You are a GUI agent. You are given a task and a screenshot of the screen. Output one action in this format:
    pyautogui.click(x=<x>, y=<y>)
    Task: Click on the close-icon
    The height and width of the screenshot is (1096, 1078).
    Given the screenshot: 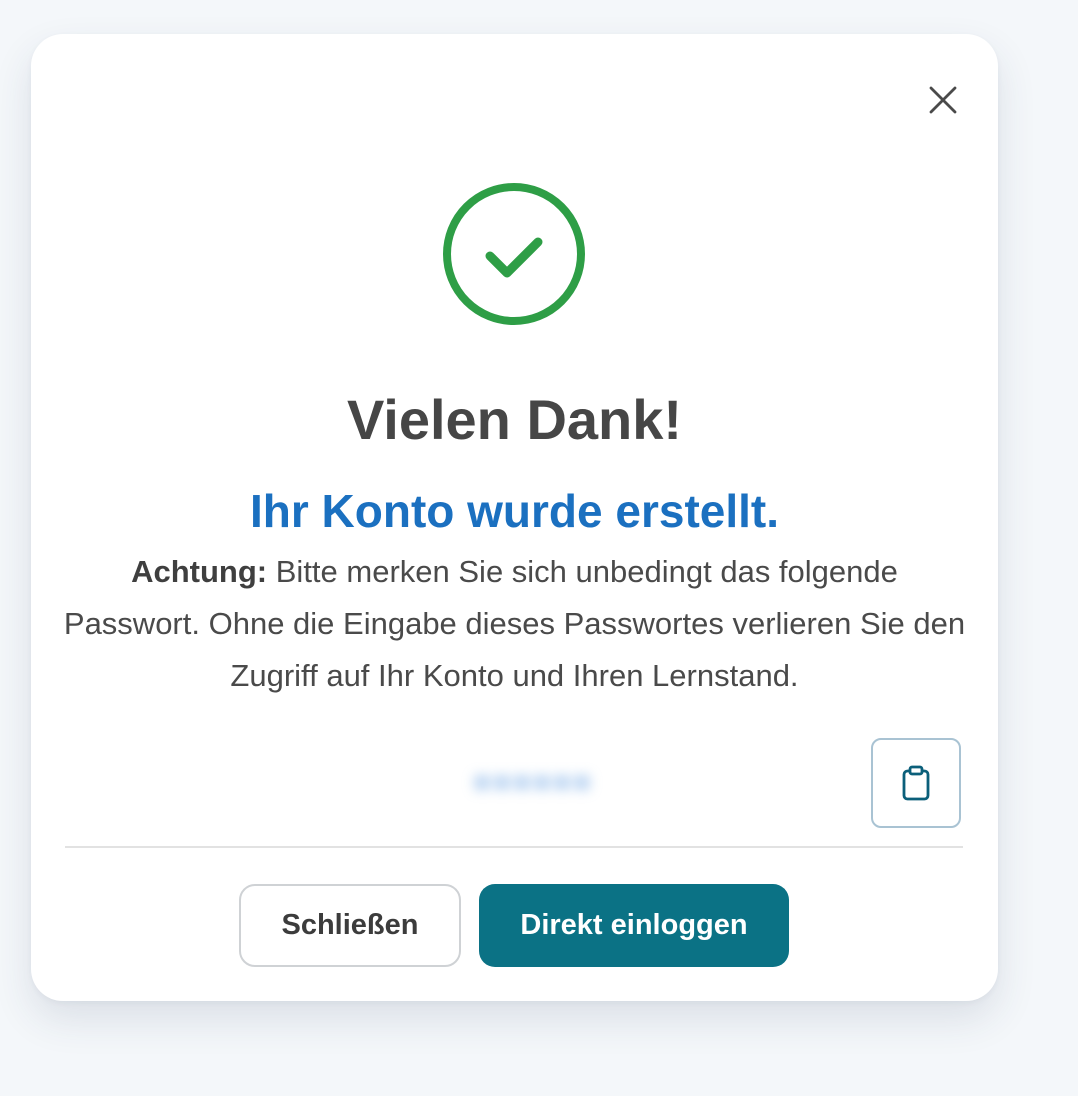 What is the action you would take?
    pyautogui.click(x=943, y=100)
    